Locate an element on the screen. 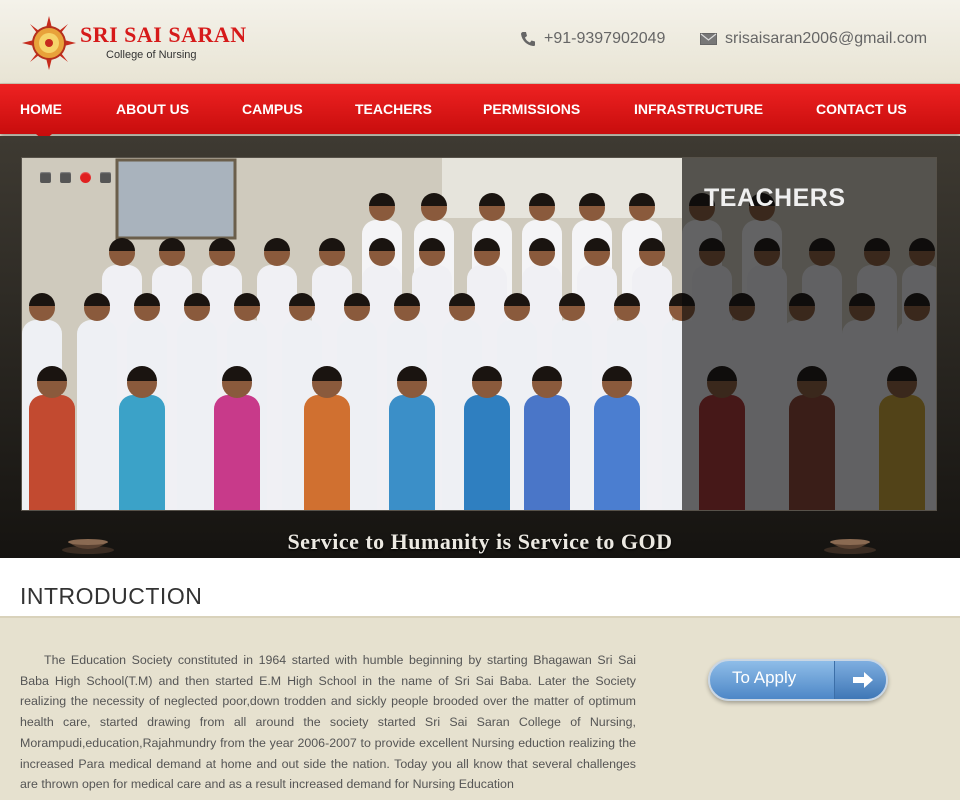  logo: SRI SAI SARAN College of Nursing is located at coordinates (134, 44).